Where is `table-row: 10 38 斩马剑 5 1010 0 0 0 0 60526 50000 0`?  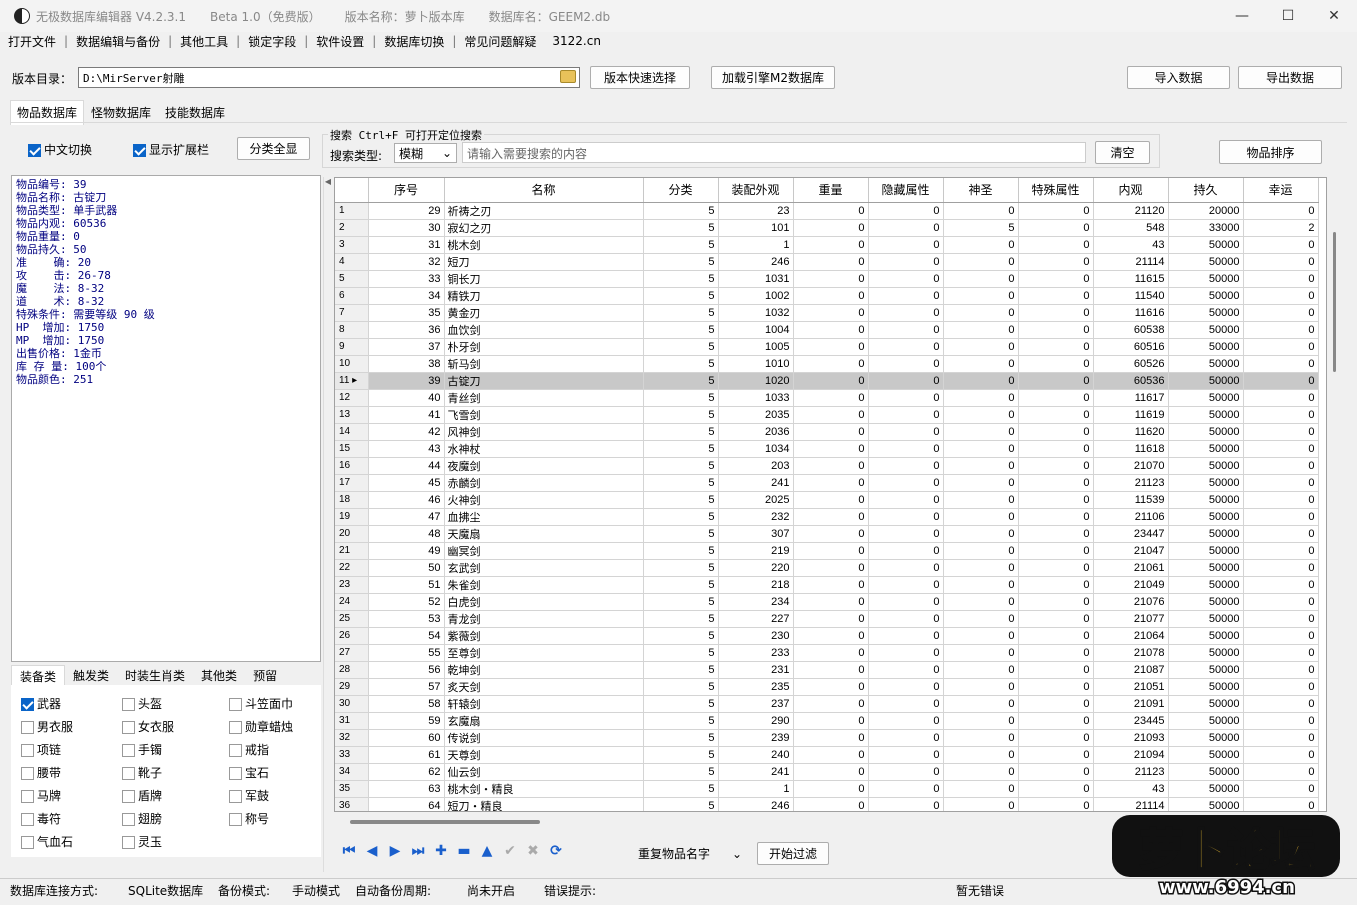 table-row: 10 38 斩马剑 5 1010 0 0 0 0 60526 50000 0 is located at coordinates (827, 364).